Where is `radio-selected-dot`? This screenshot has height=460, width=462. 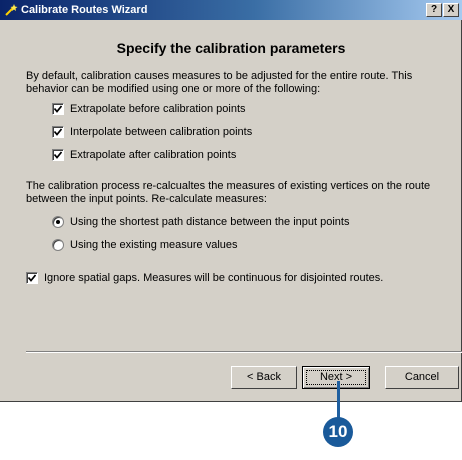
radio-selected-dot is located at coordinates (58, 222).